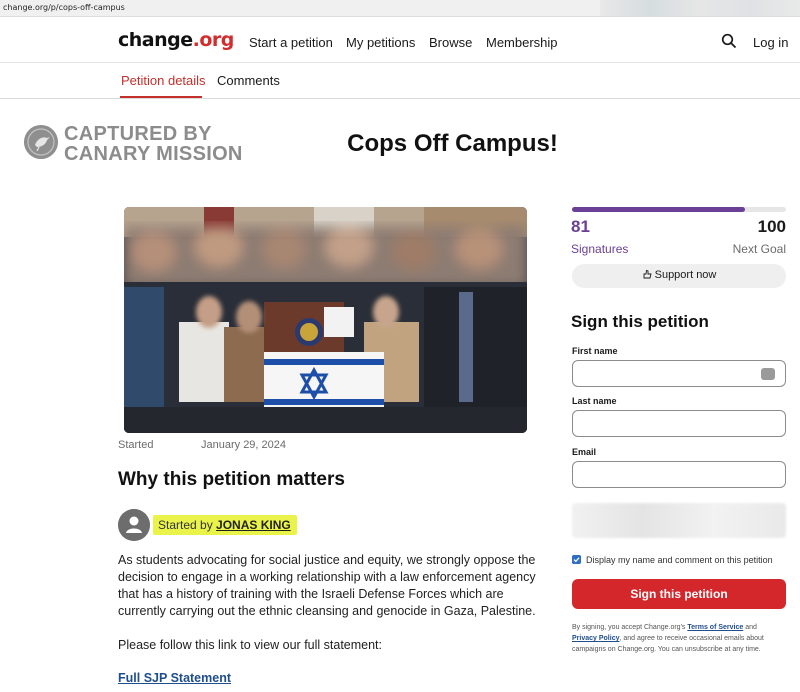  I want to click on watermark-line-1: CAPTURED BY, so click(138, 134).